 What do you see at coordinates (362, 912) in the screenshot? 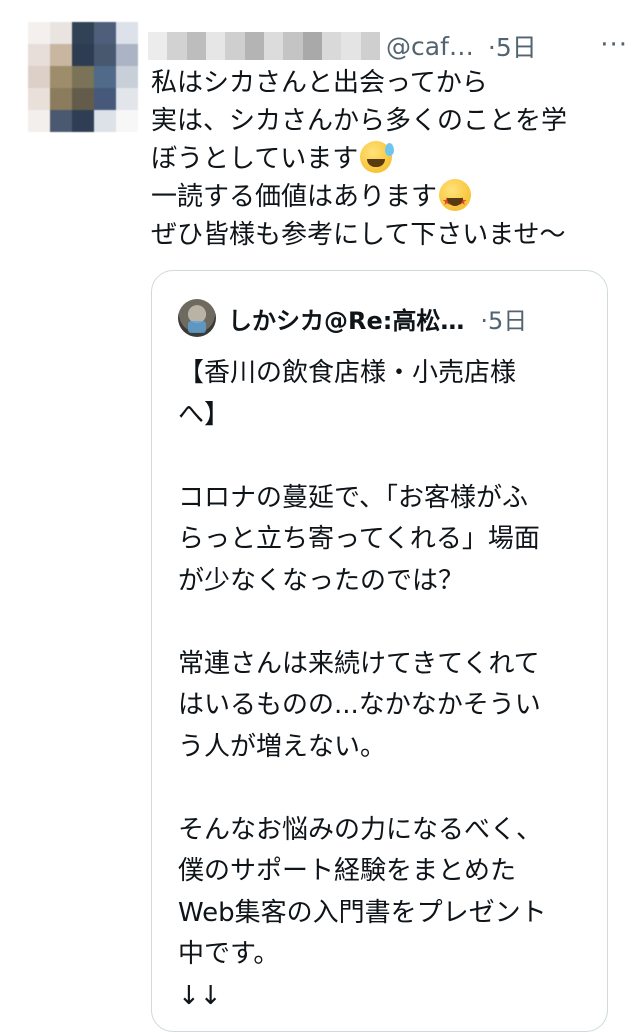
I see `quoted-line: Web集客の入門書をプレゼント` at bounding box center [362, 912].